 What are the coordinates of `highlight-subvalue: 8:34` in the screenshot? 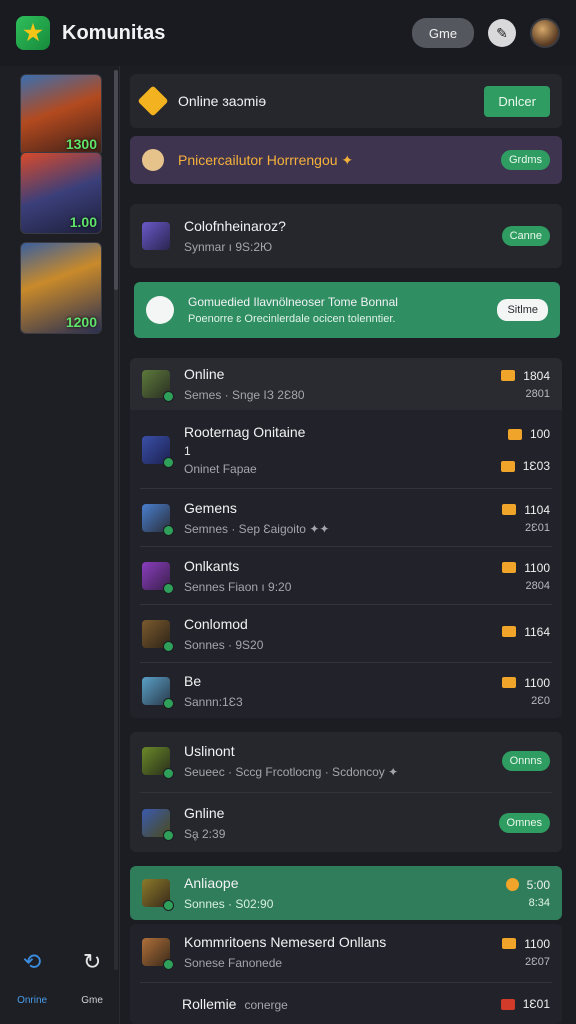 It's located at (539, 902).